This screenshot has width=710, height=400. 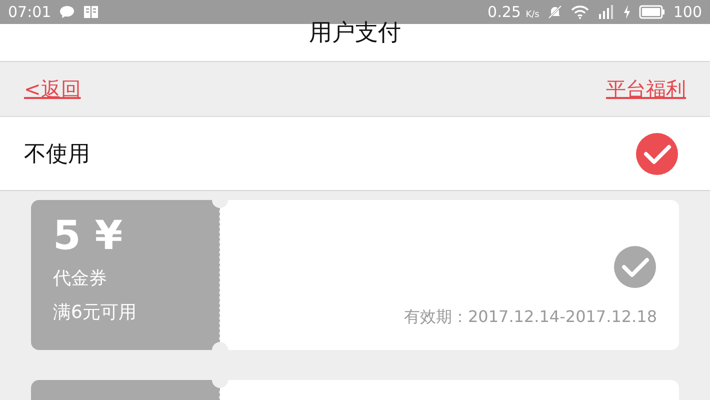 I want to click on clock: 07:01, so click(x=30, y=12).